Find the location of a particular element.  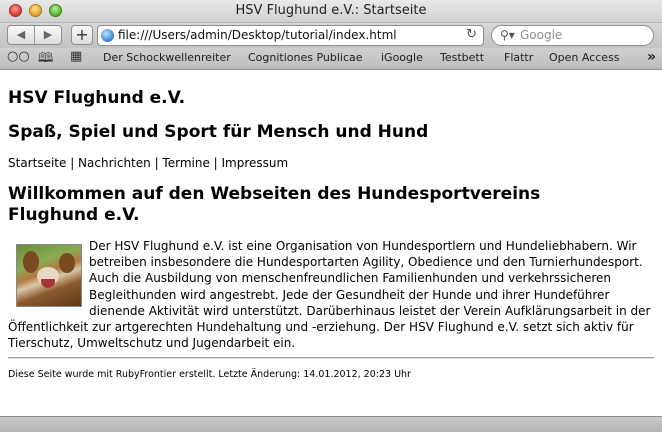

reload-icon: ↻ is located at coordinates (471, 34).